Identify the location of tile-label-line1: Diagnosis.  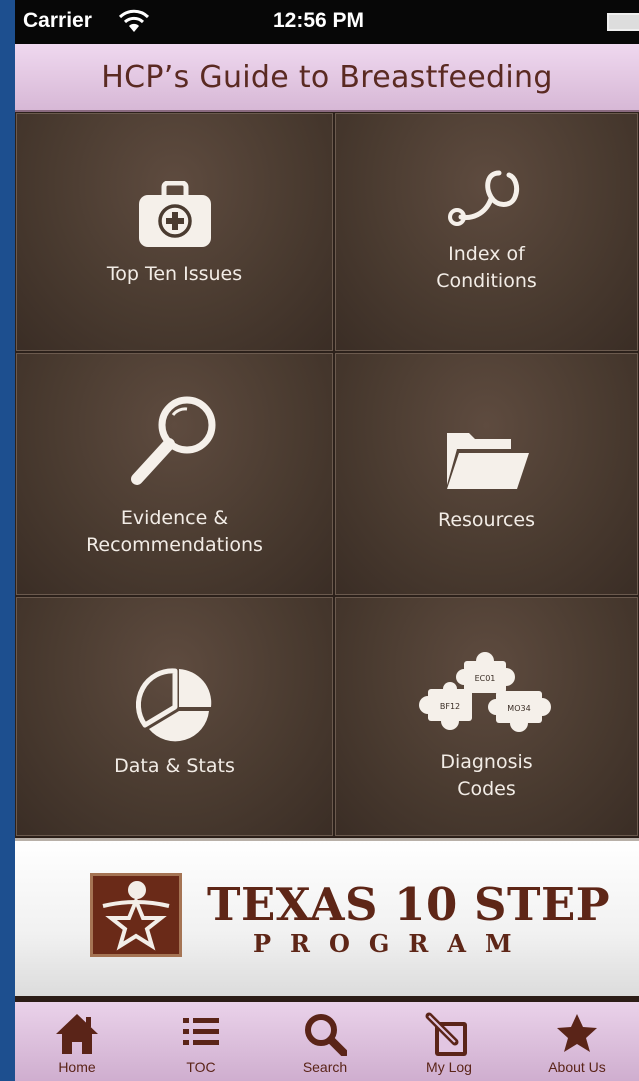
(486, 762).